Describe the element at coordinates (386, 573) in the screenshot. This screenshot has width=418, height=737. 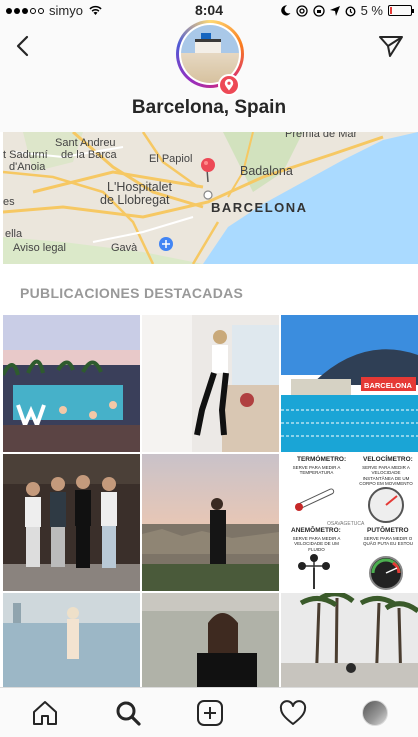
I see `gauge-icon` at that location.